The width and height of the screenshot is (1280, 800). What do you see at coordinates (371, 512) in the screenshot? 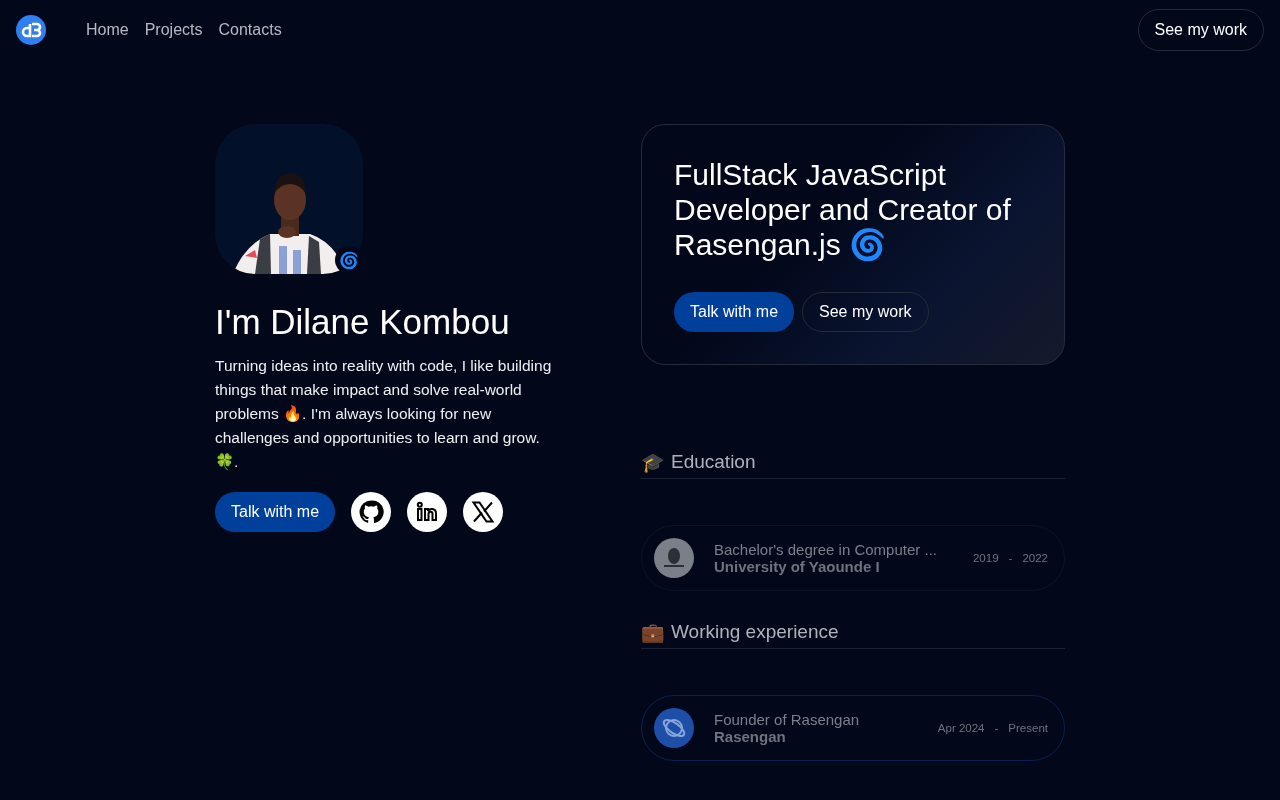
I see `github-icon` at bounding box center [371, 512].